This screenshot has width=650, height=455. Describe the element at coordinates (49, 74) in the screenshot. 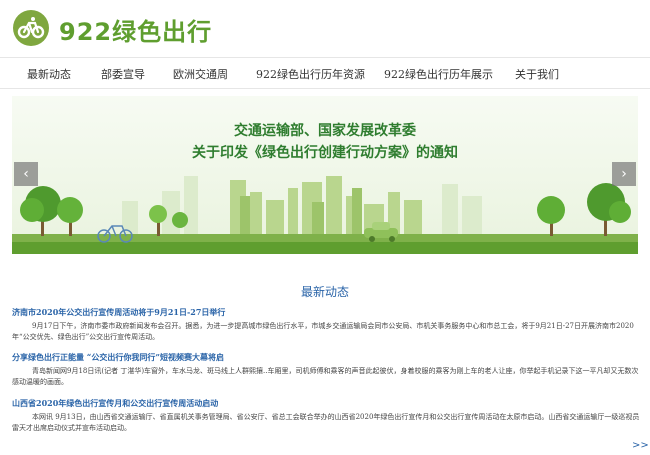

I see `nav-item-latest: 最新动态` at that location.